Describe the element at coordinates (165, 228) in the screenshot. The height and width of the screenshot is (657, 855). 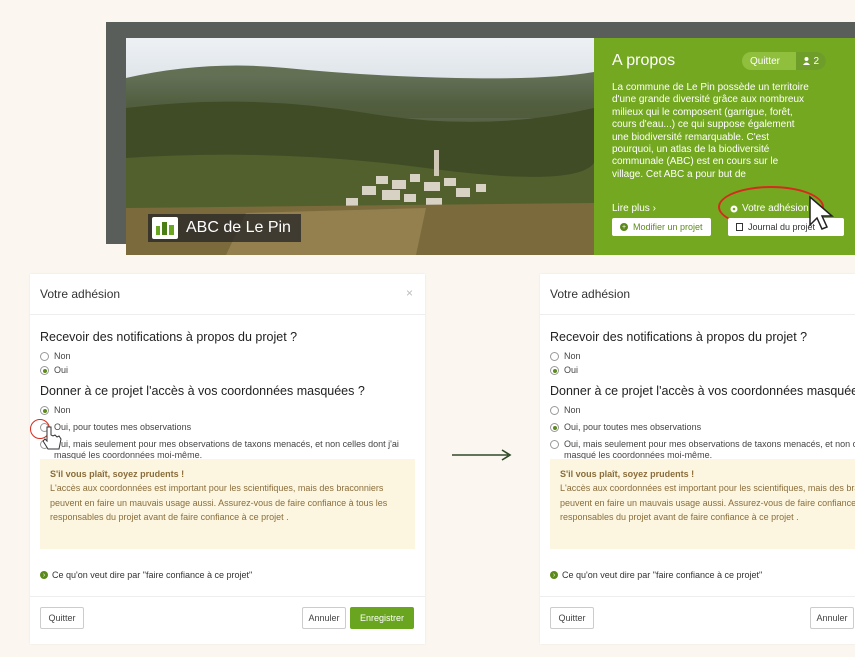
I see `project-logo` at that location.